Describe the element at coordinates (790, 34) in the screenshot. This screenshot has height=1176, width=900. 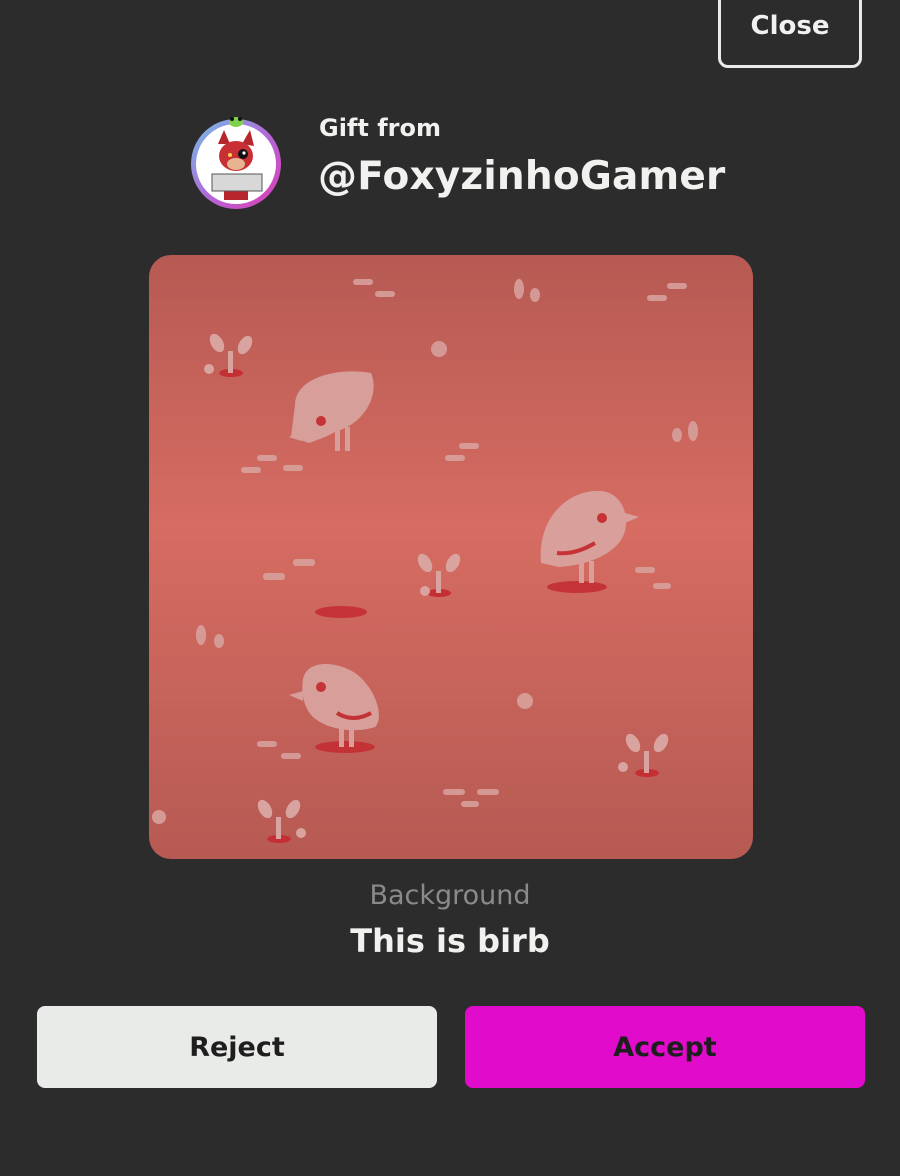
I see `close-button: Close` at that location.